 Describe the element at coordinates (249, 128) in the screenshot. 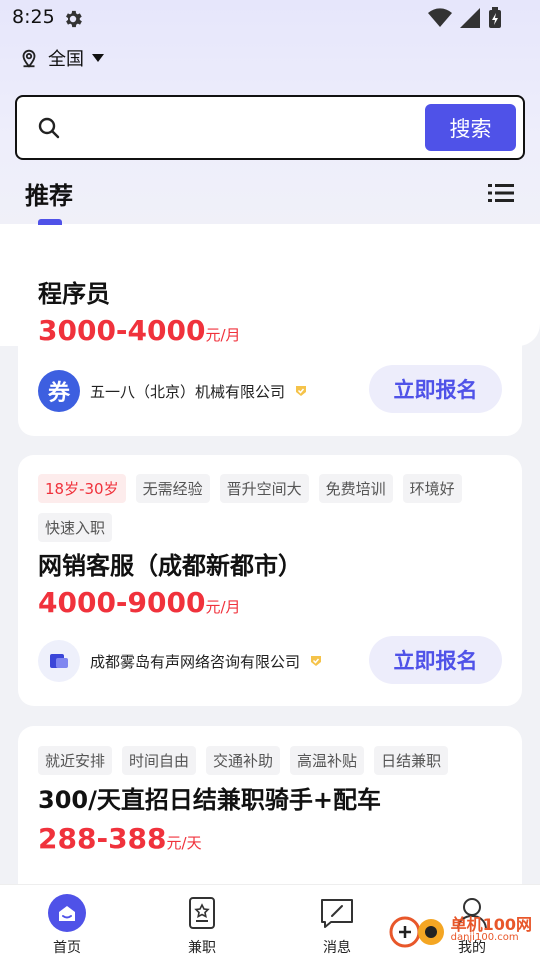

I see `search-input` at that location.